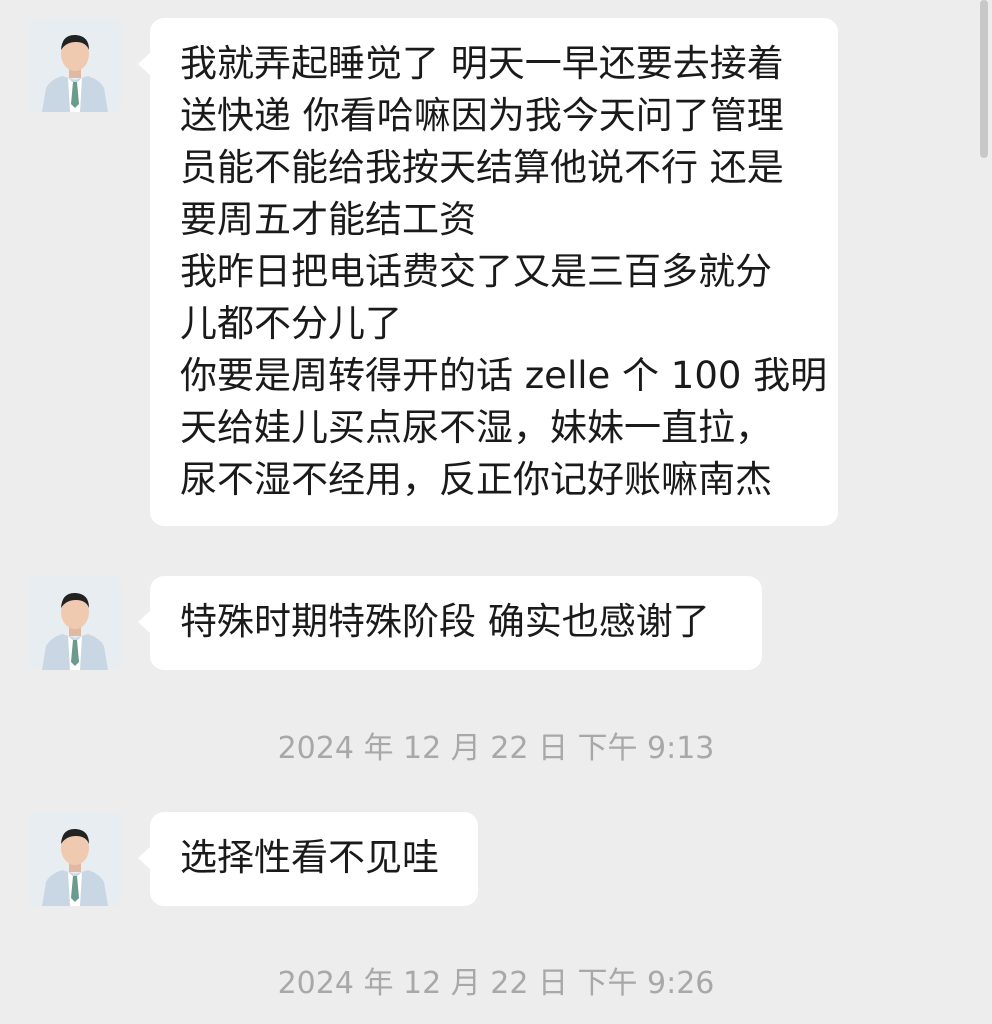 Image resolution: width=992 pixels, height=1024 pixels. I want to click on message-text: 要周五才能结工资, so click(328, 219).